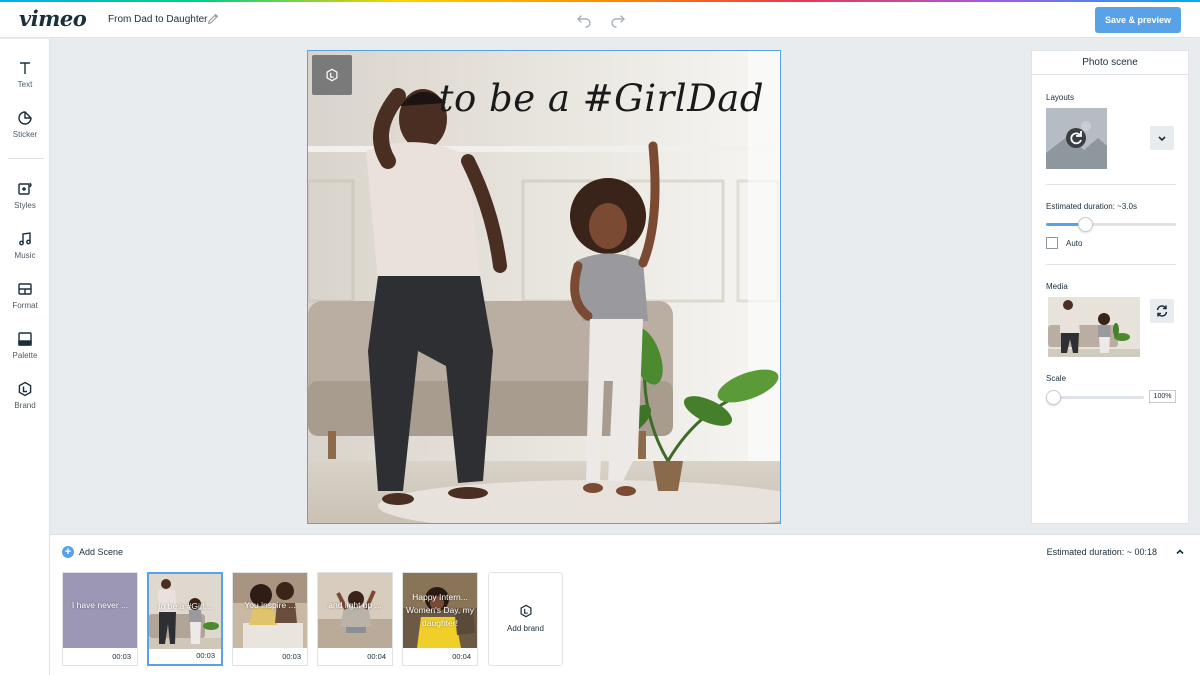 The image size is (1200, 675). Describe the element at coordinates (1094, 327) in the screenshot. I see `media-thumbnail` at that location.